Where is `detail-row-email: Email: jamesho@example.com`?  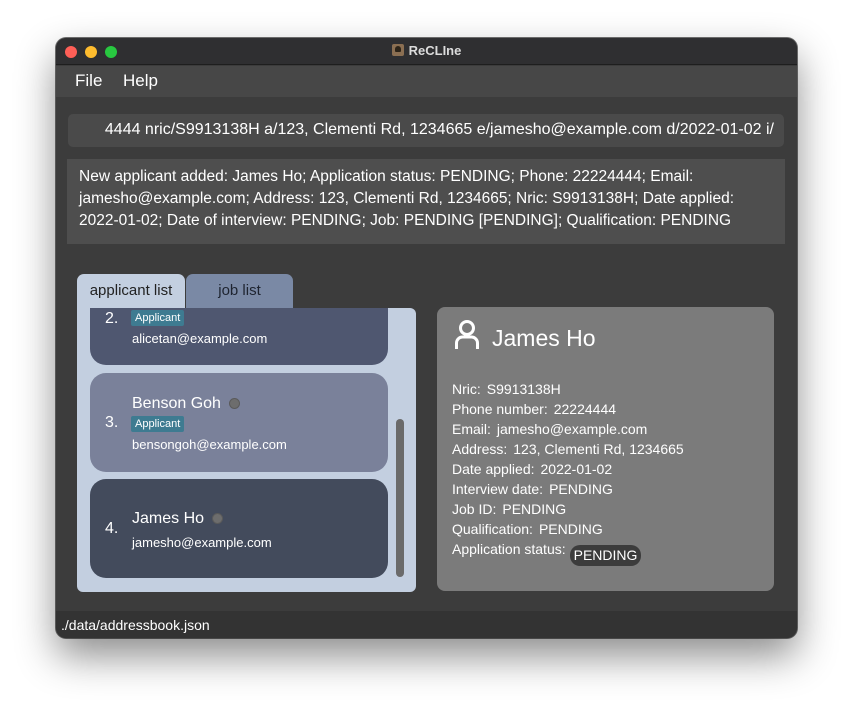 detail-row-email: Email: jamesho@example.com is located at coordinates (568, 429).